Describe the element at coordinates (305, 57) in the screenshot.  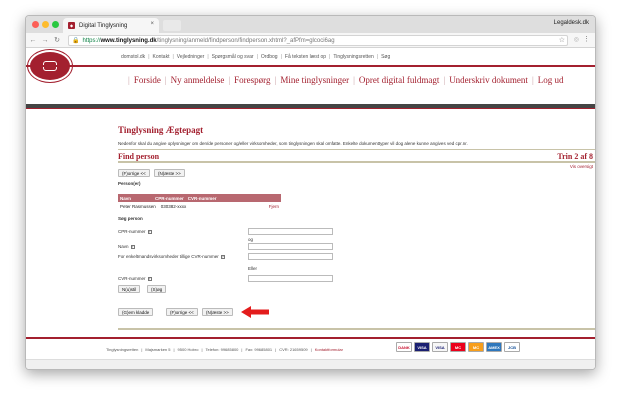
I see `toplink-read-aloud: Få teksten læst op` at that location.